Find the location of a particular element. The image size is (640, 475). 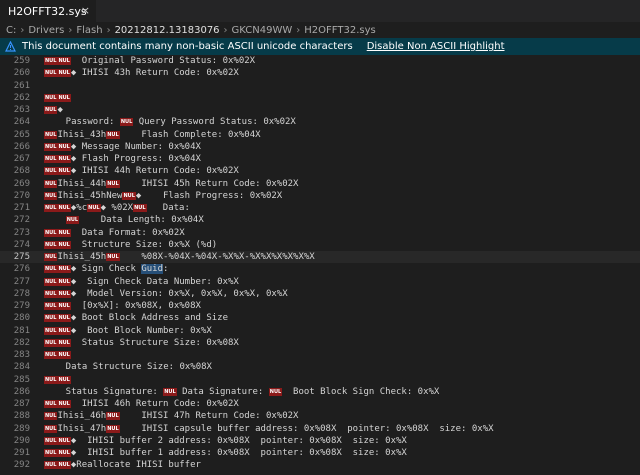

breadcrumb-item-drivers: Drivers is located at coordinates (46, 30).